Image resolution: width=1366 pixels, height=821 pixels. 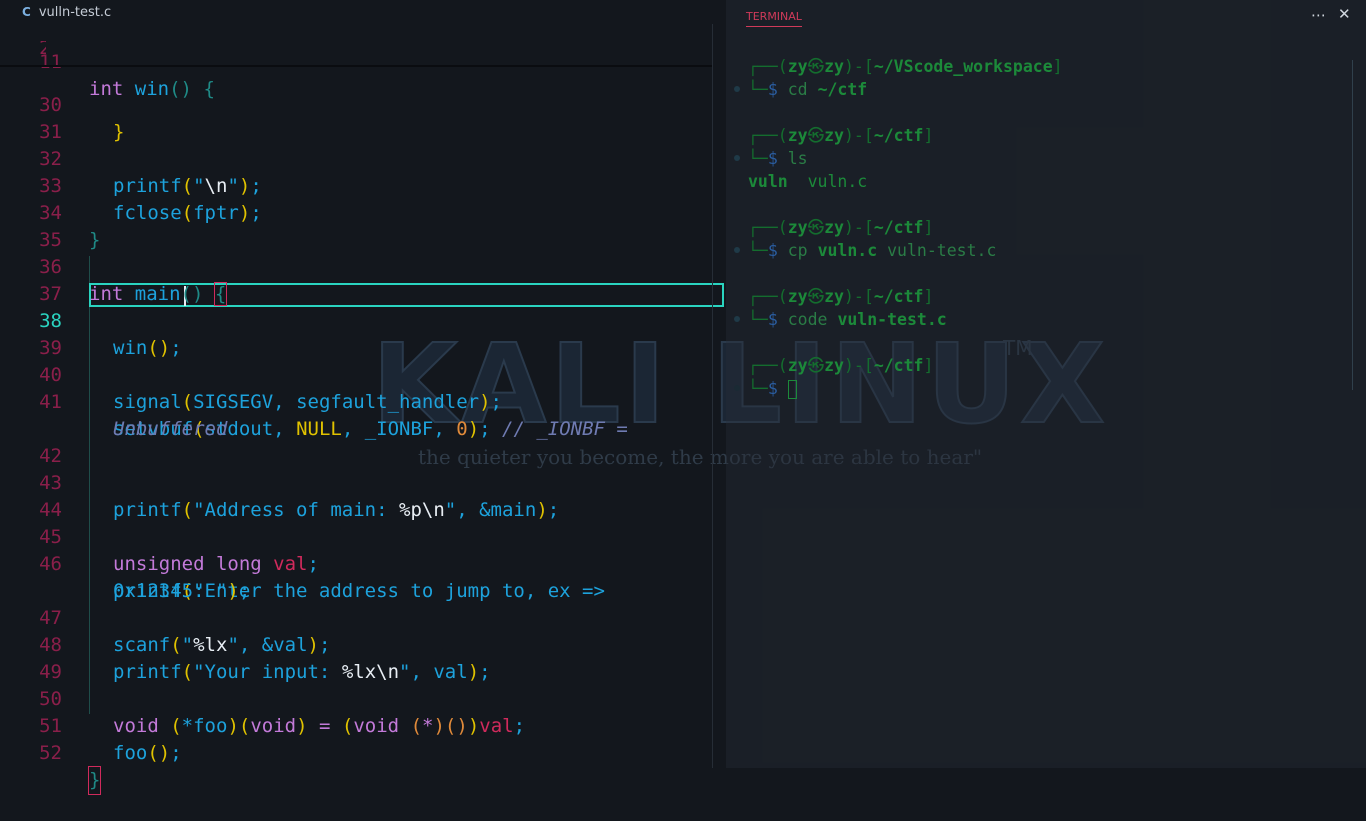 What do you see at coordinates (1357, 225) in the screenshot?
I see `terminal-scrollbar` at bounding box center [1357, 225].